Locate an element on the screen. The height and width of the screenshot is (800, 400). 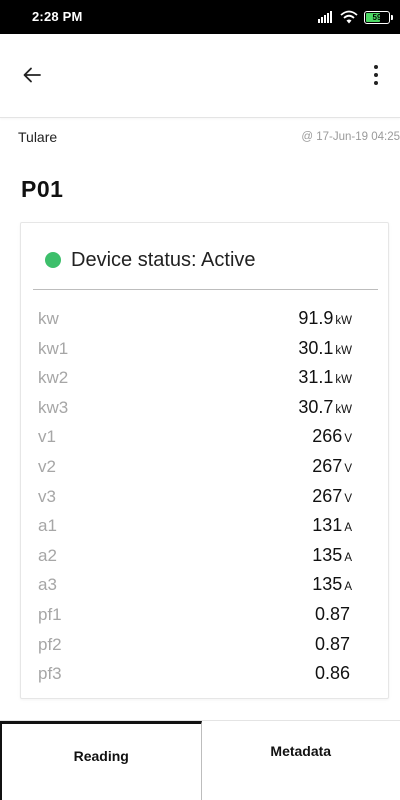
reading-row: kw2 31.1 kW is located at coordinates (204, 379).